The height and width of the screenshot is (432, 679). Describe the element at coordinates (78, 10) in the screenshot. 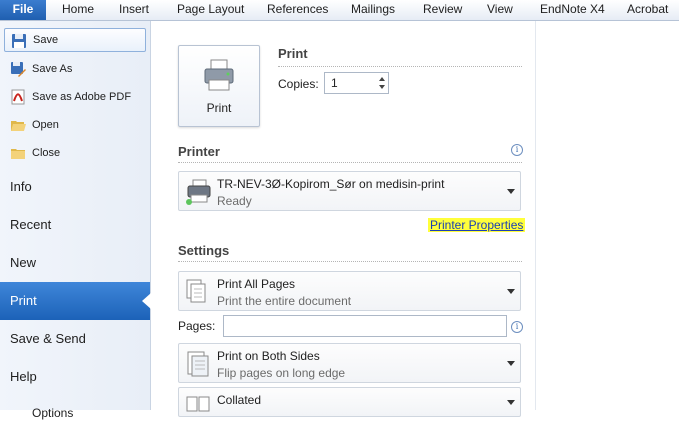

I see `tab-home: Home` at that location.